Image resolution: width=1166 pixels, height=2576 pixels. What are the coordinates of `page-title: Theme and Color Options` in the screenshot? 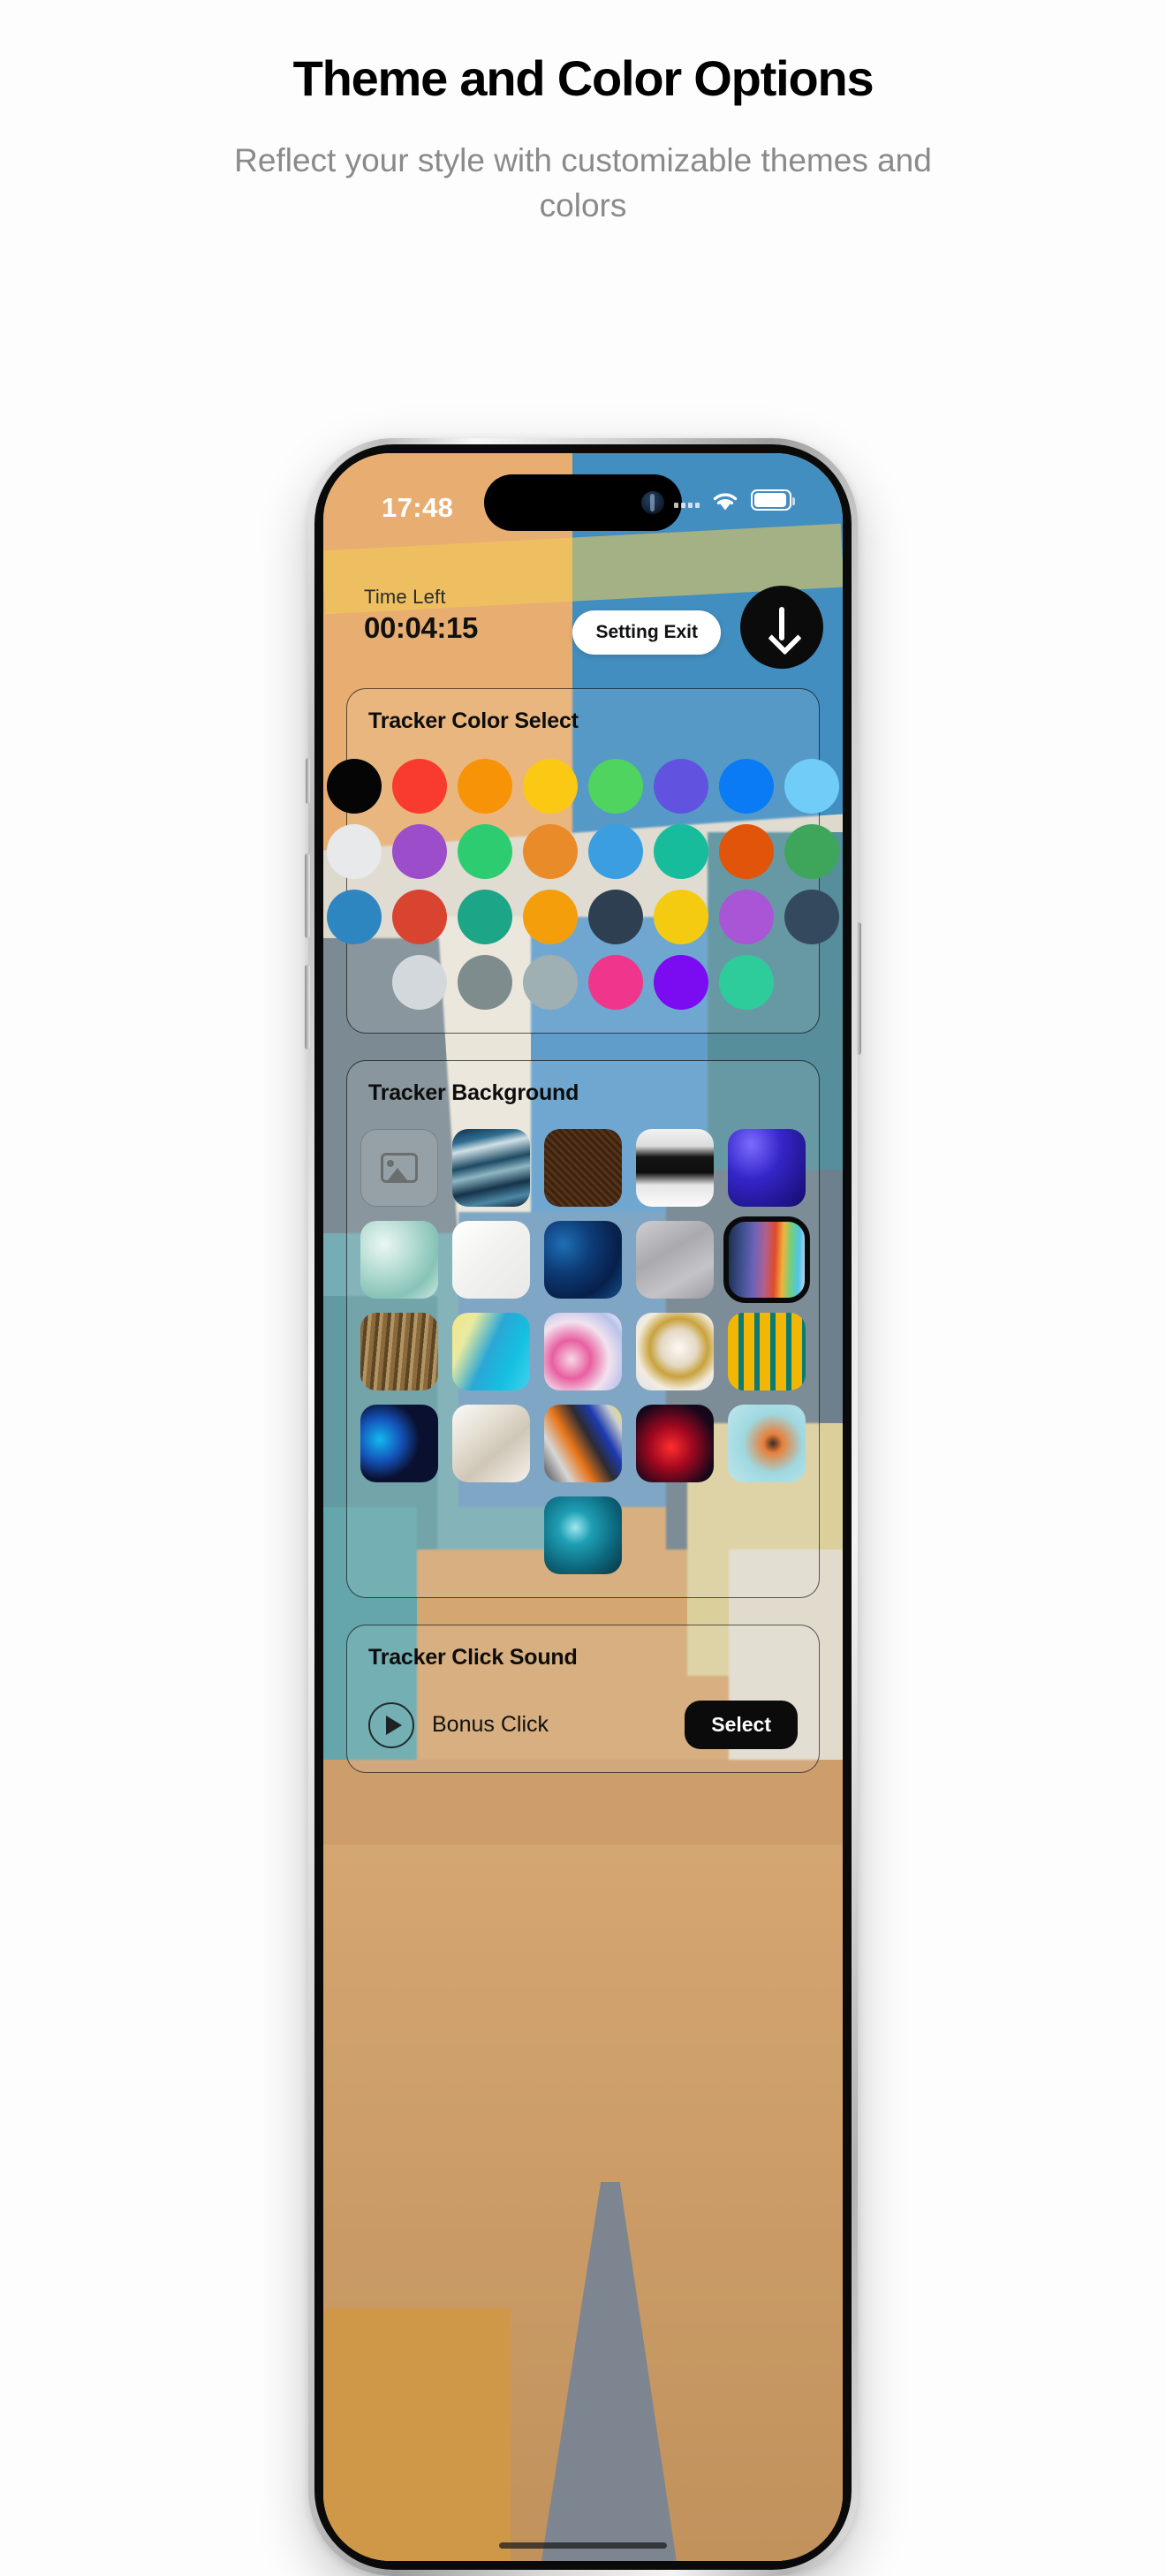 It's located at (583, 78).